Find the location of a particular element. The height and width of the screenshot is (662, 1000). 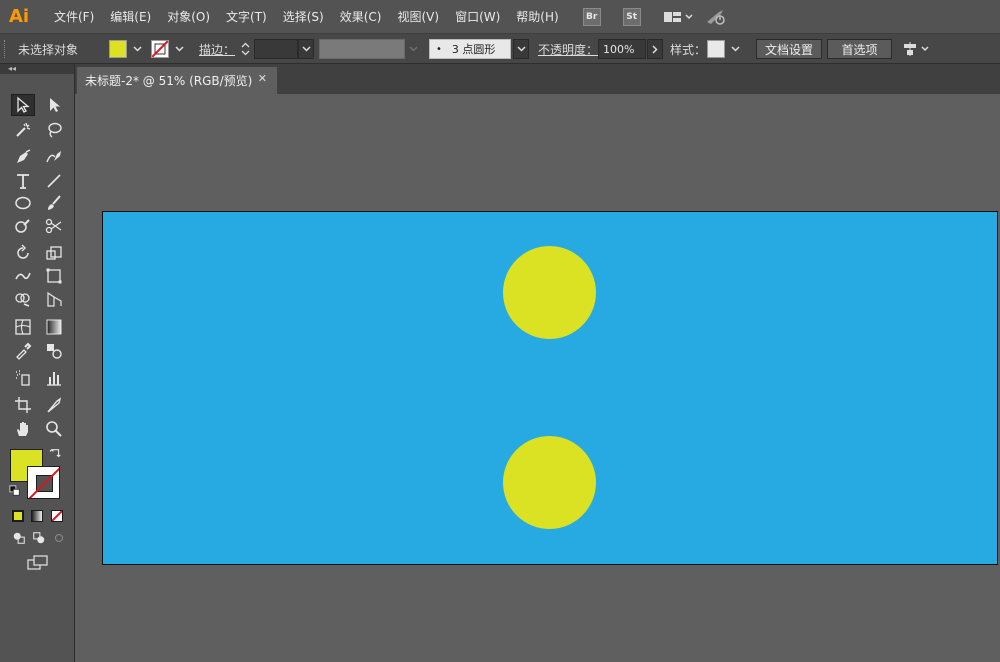

free-transform-icon is located at coordinates (54, 276).